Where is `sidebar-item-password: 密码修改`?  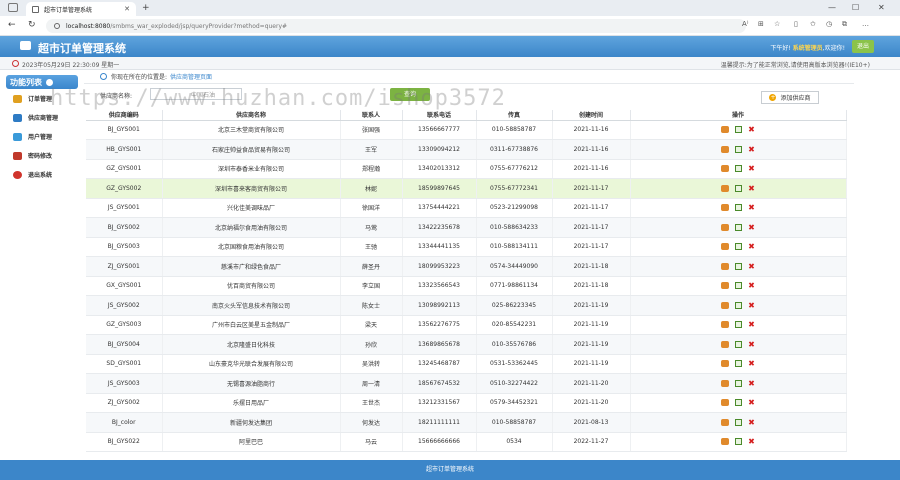
sidebar-item-password: 密码修改 is located at coordinates (42, 155).